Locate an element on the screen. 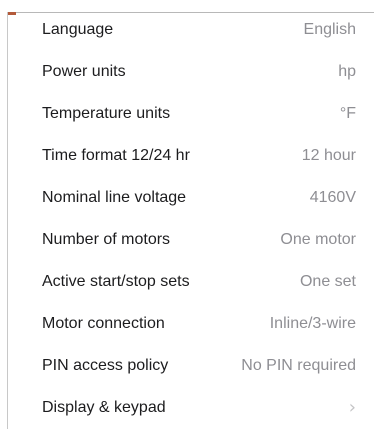 Image resolution: width=374 pixels, height=429 pixels. power-units-label: Power units is located at coordinates (84, 71).